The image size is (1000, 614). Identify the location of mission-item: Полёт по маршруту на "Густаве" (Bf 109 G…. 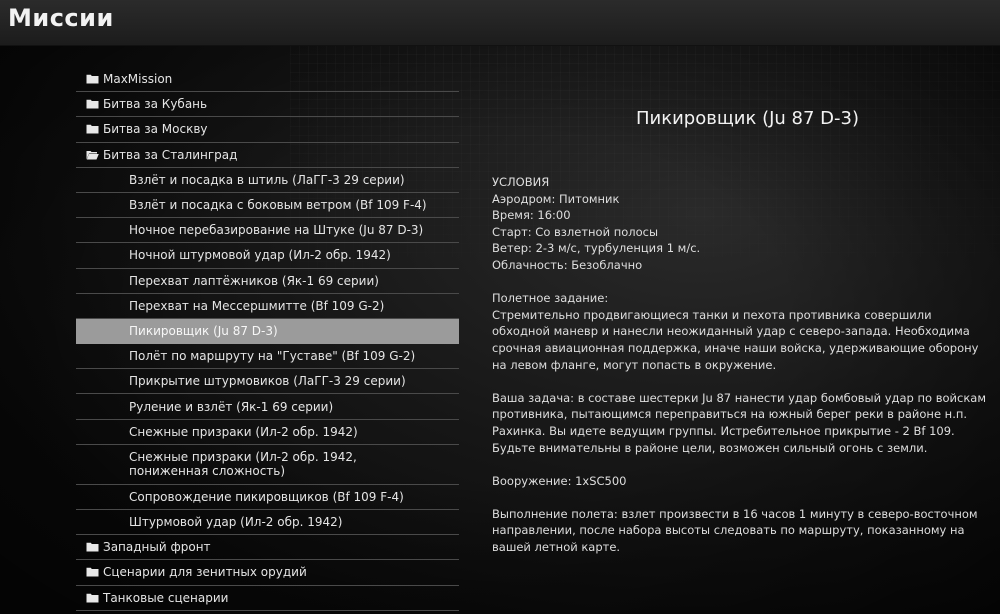
(267, 357).